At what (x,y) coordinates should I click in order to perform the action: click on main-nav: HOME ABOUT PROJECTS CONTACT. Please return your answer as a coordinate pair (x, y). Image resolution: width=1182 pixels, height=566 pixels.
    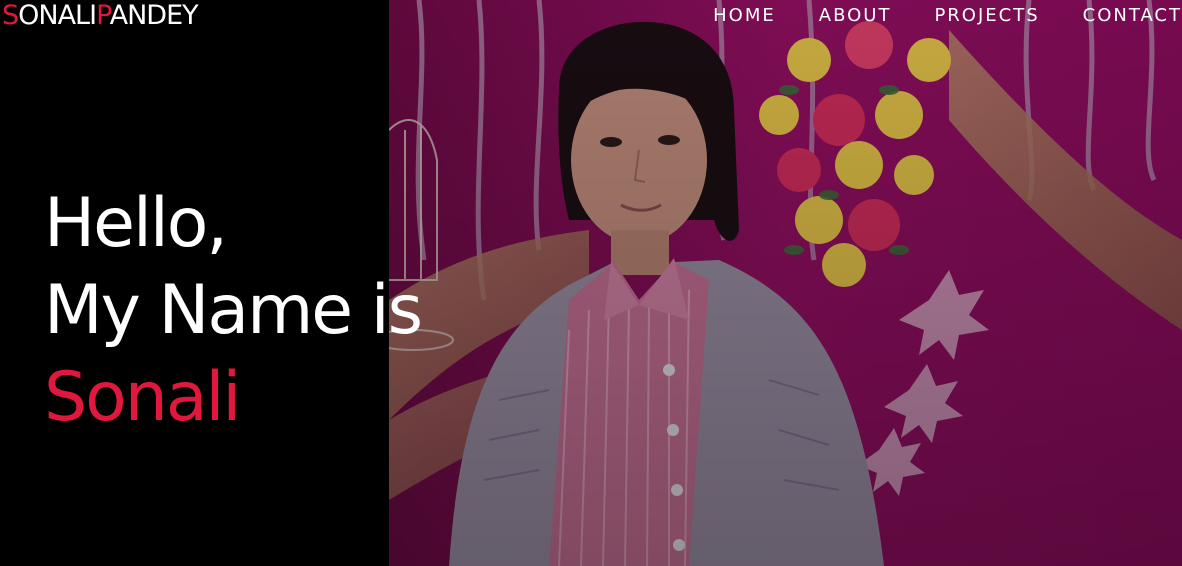
    Looking at the image, I should click on (947, 15).